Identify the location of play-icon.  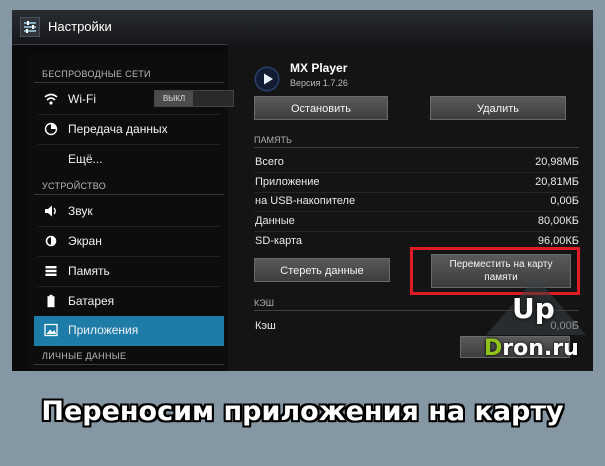
(267, 79).